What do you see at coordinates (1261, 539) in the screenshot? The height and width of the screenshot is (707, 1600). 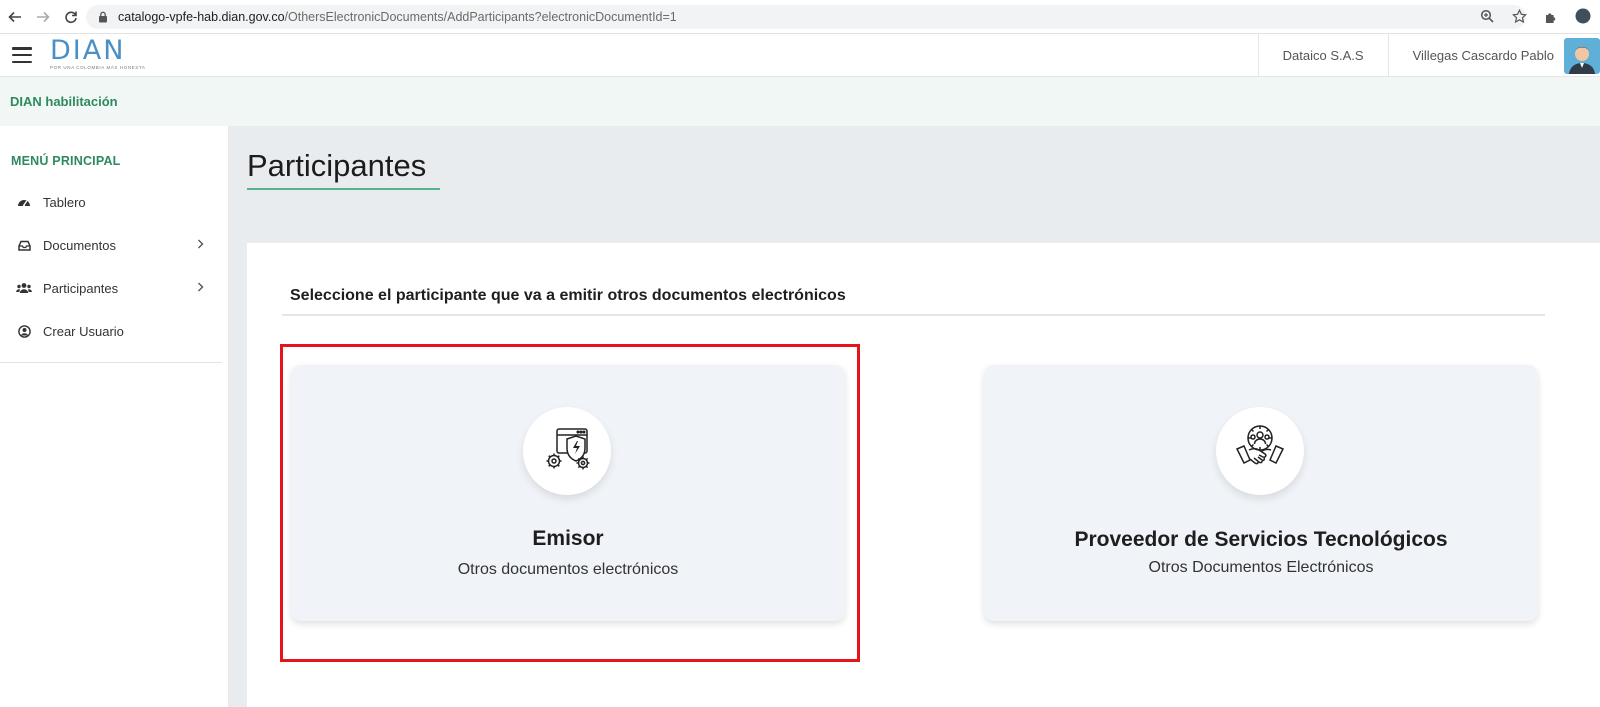 I see `card-title: Proveedor de Servicios Tecnológicos` at bounding box center [1261, 539].